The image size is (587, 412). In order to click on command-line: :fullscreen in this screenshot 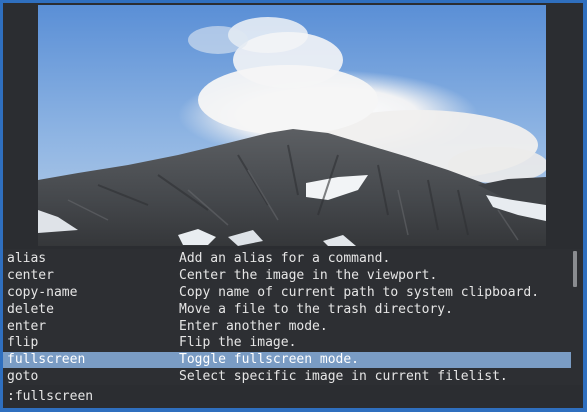, I will do `click(293, 396)`.